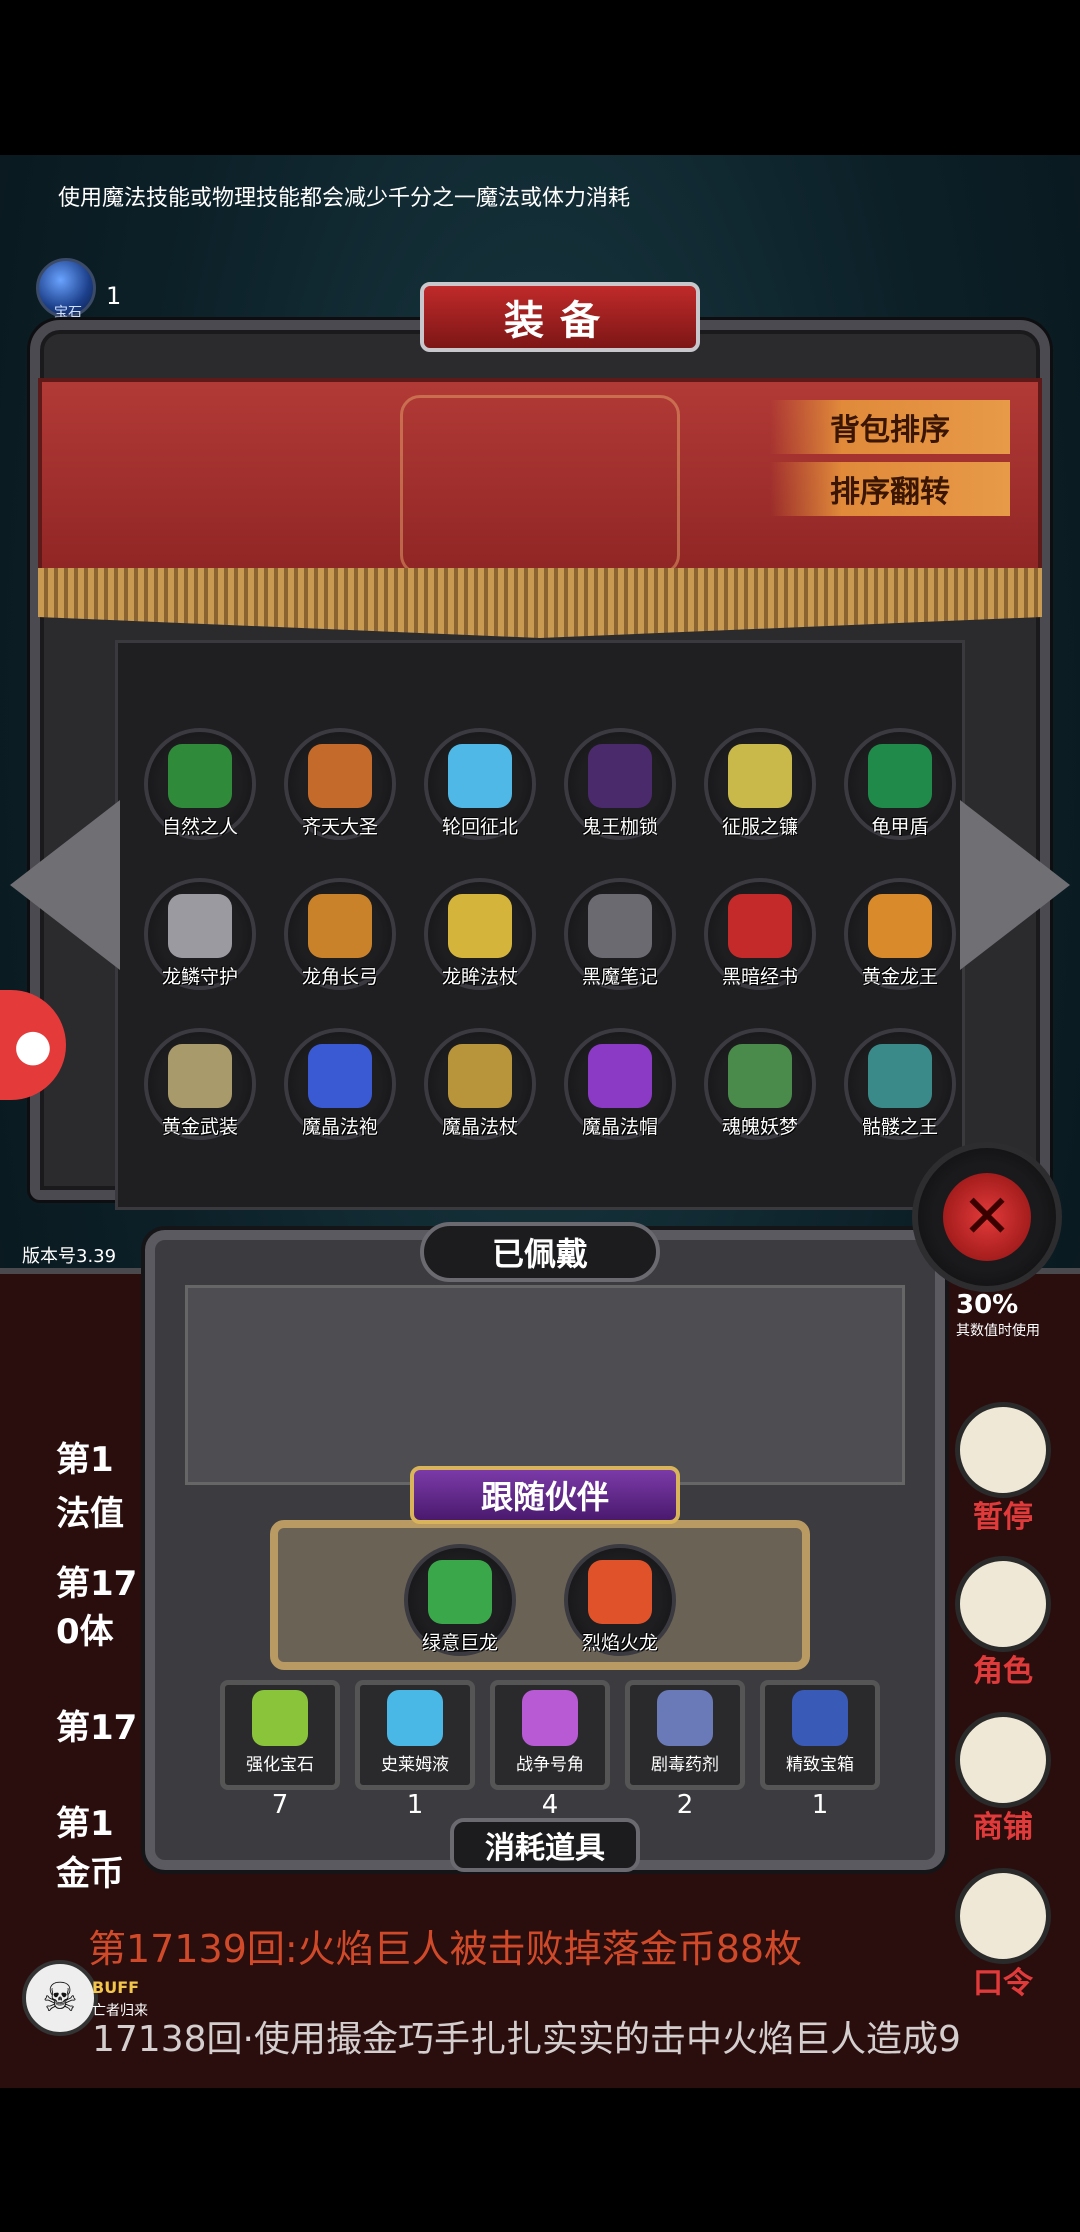 The height and width of the screenshot is (2232, 1080). Describe the element at coordinates (120, 2011) in the screenshot. I see `buff-sub: 亡者归来` at that location.